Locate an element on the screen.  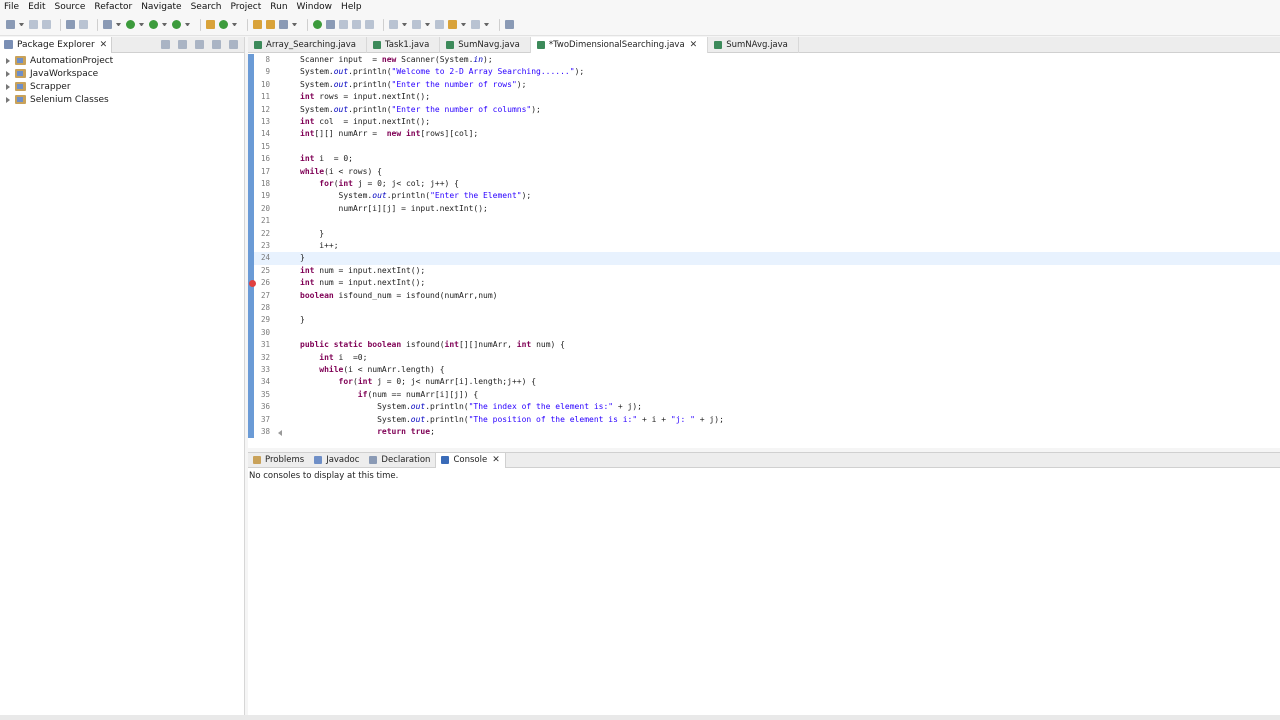
view-menu-icon is located at coordinates (199, 44).